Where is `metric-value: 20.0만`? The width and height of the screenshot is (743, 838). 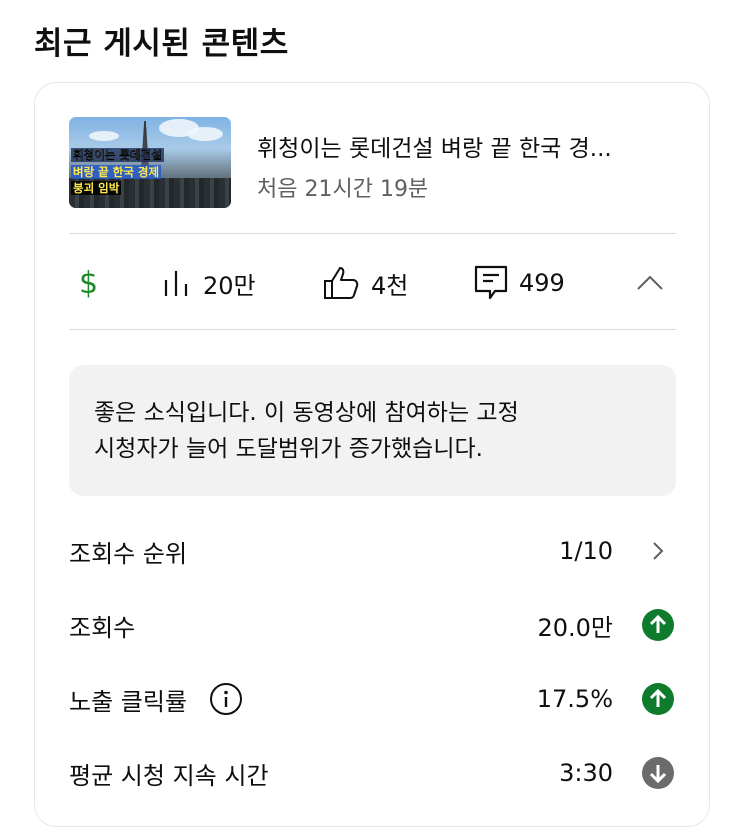 metric-value: 20.0만 is located at coordinates (575, 627).